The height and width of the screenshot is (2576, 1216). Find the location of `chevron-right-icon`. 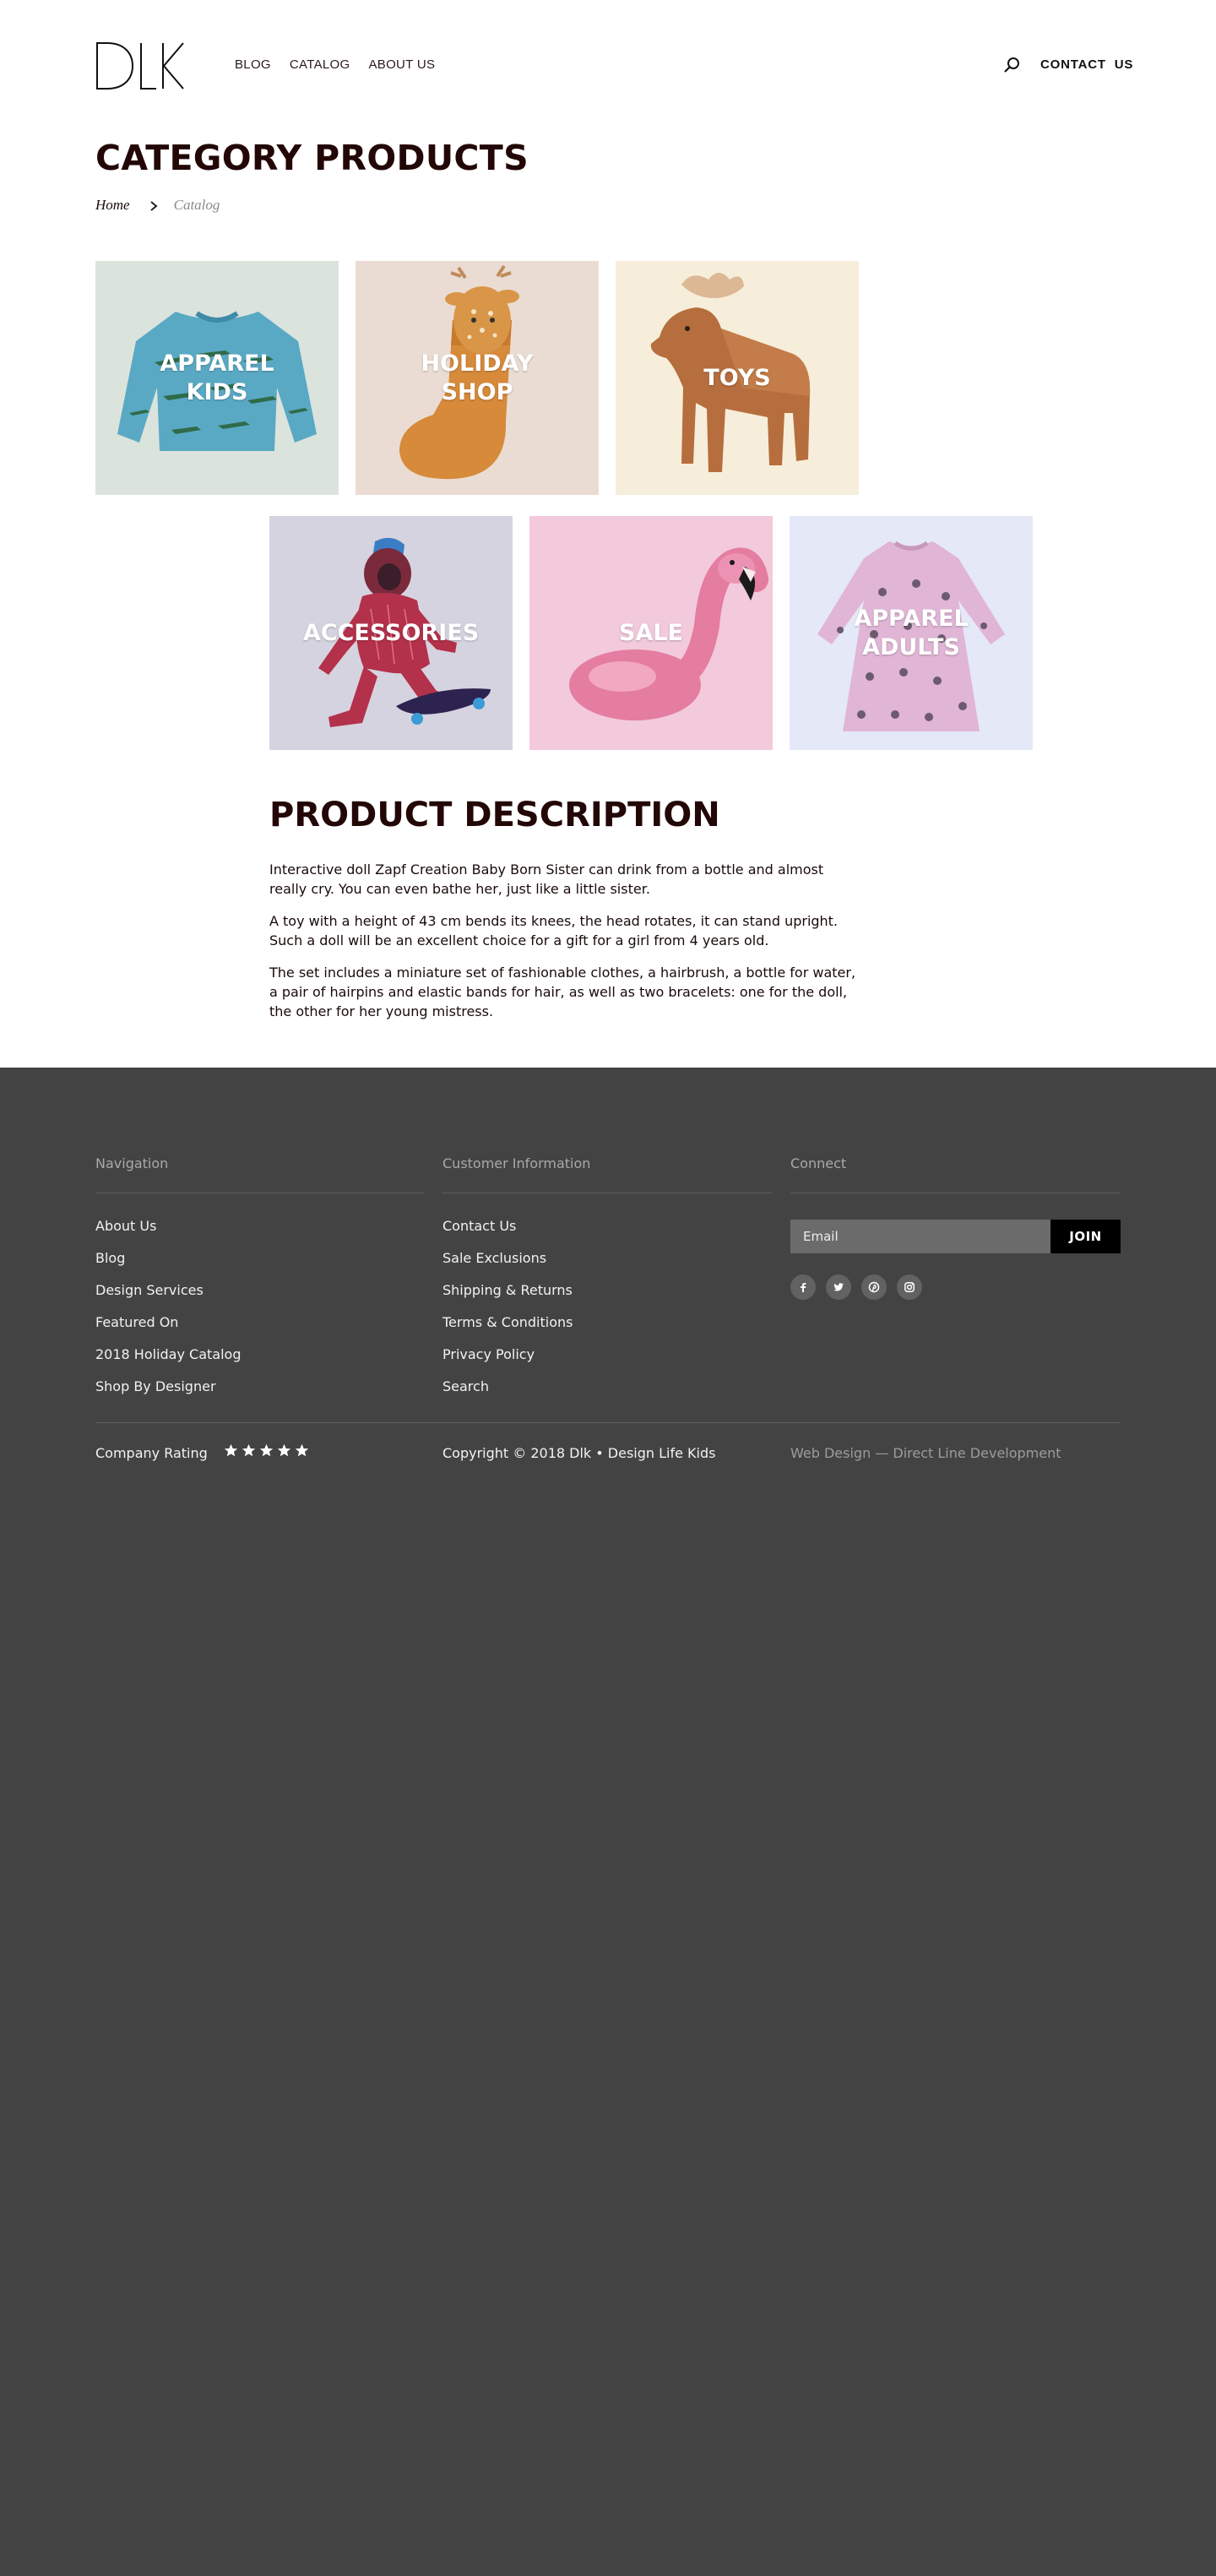

chevron-right-icon is located at coordinates (154, 205).